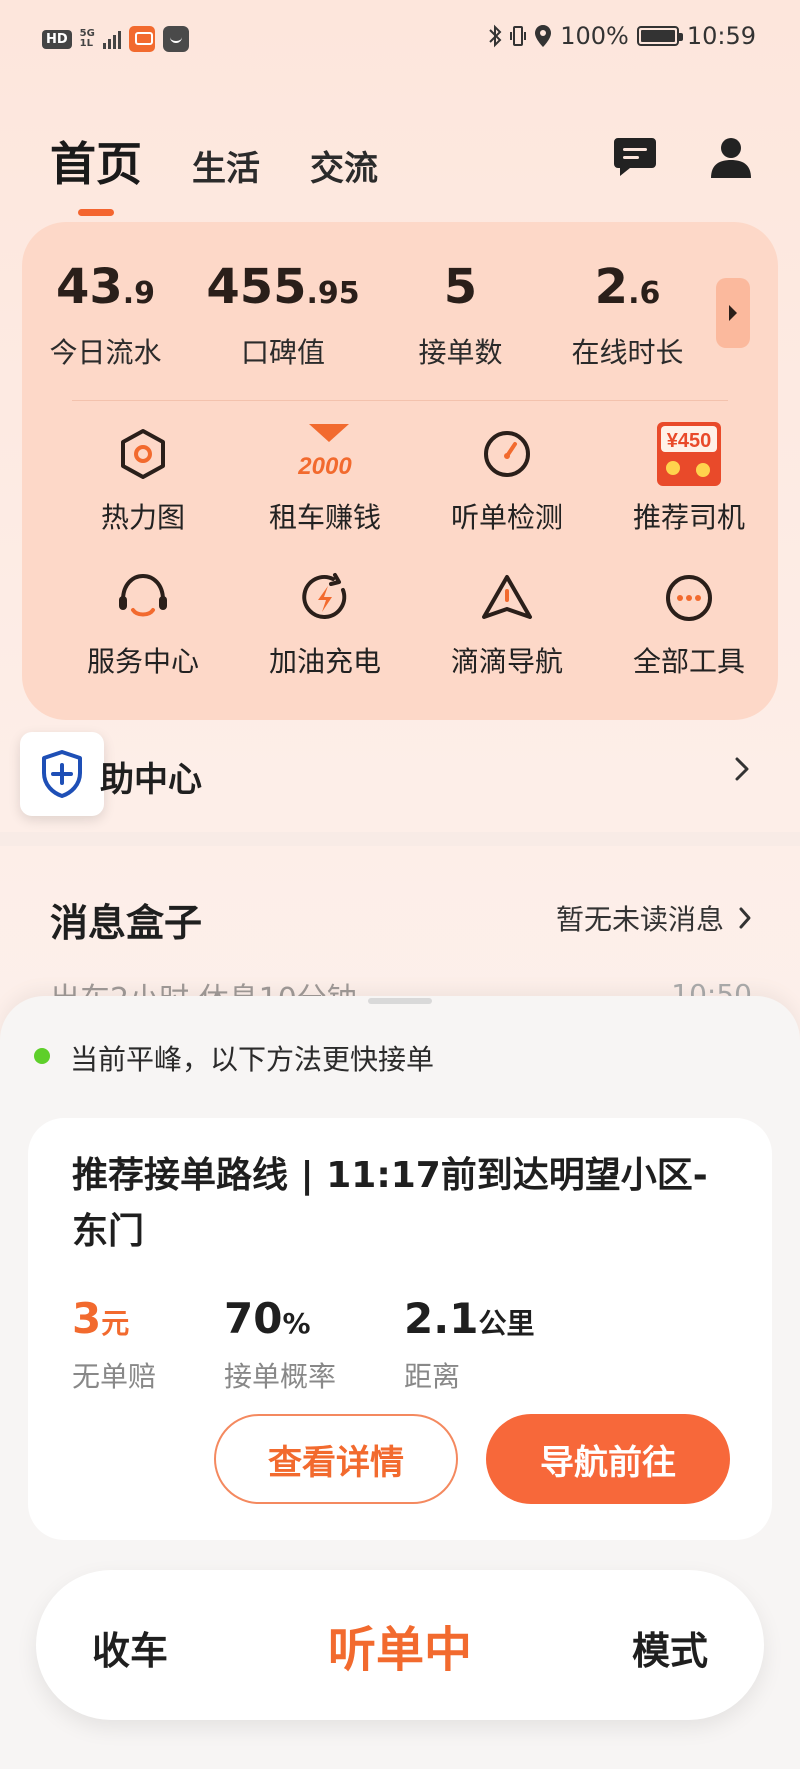 The image size is (800, 1769). Describe the element at coordinates (111, 39) in the screenshot. I see `signal-icon` at that location.